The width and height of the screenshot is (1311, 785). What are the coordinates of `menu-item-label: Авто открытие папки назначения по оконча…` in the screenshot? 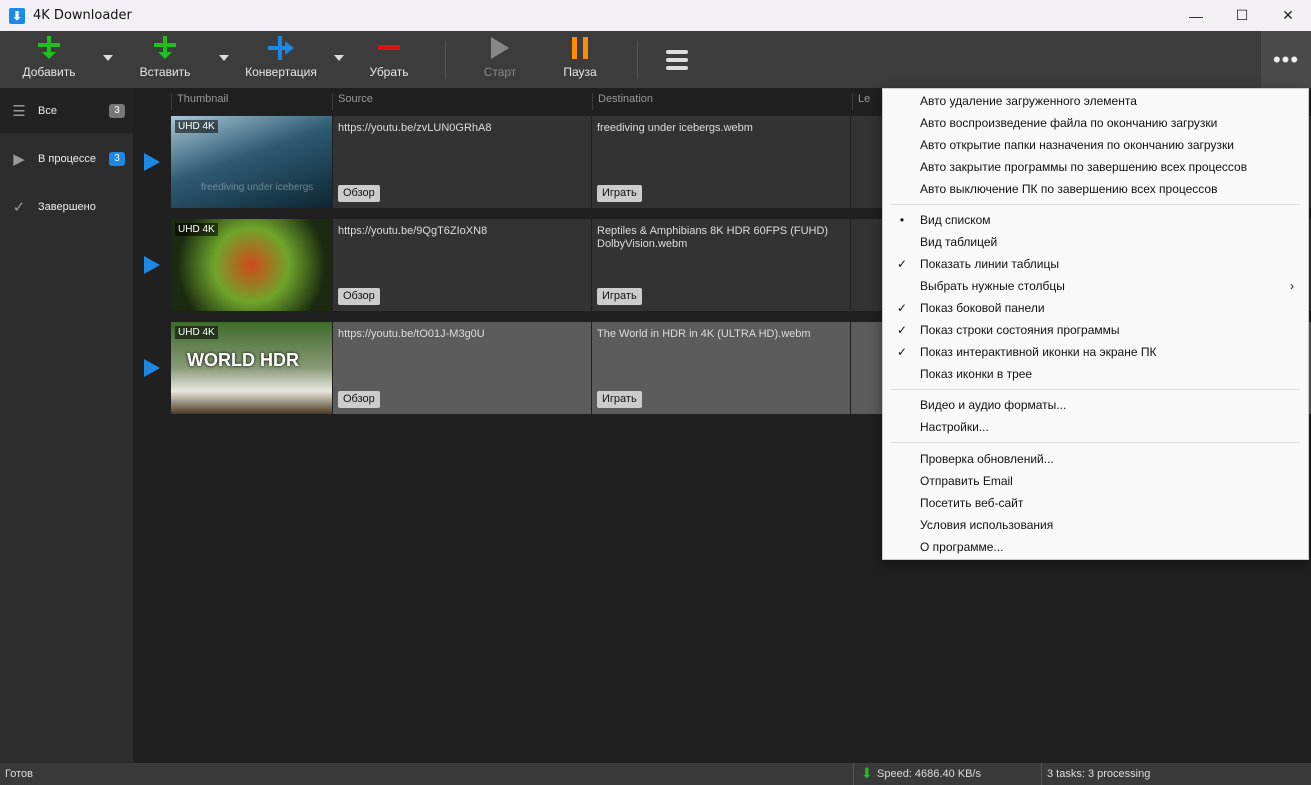 It's located at (1077, 145).